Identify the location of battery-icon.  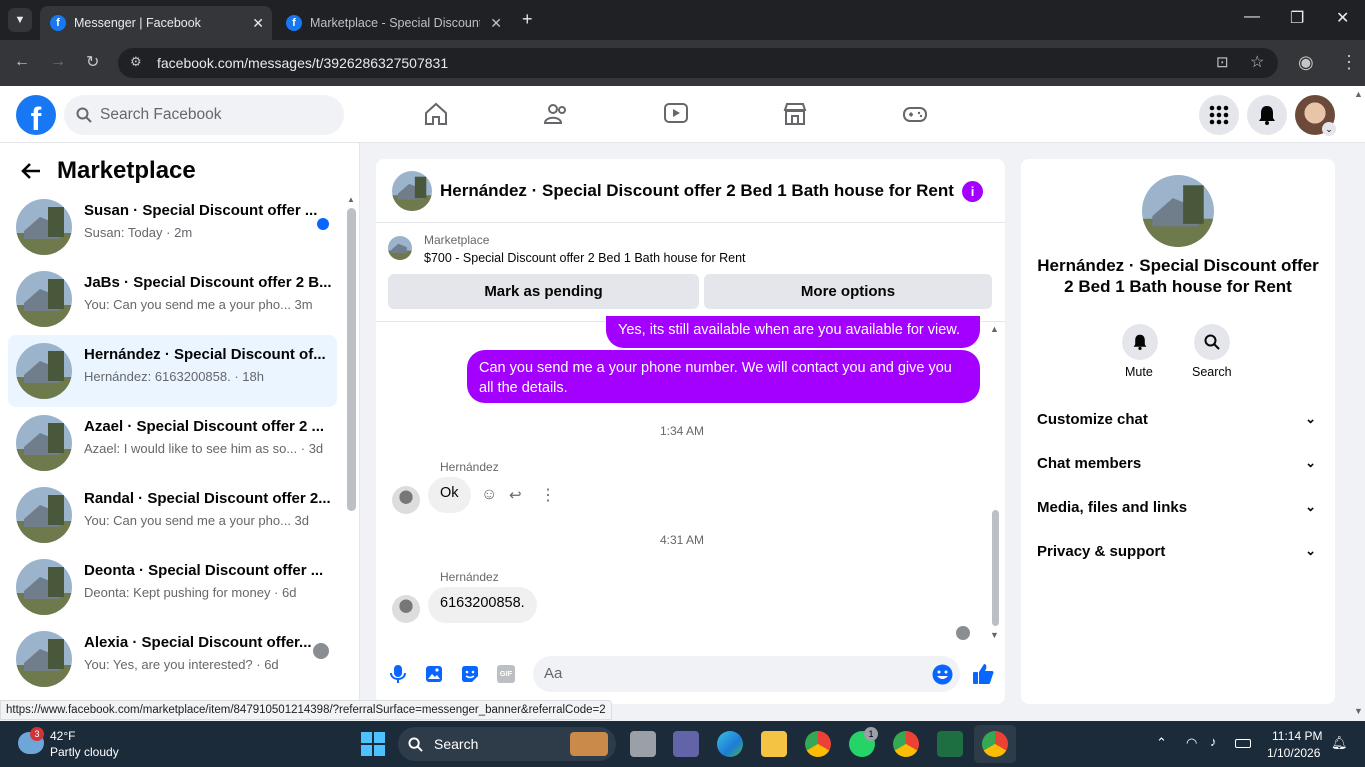
(1243, 743).